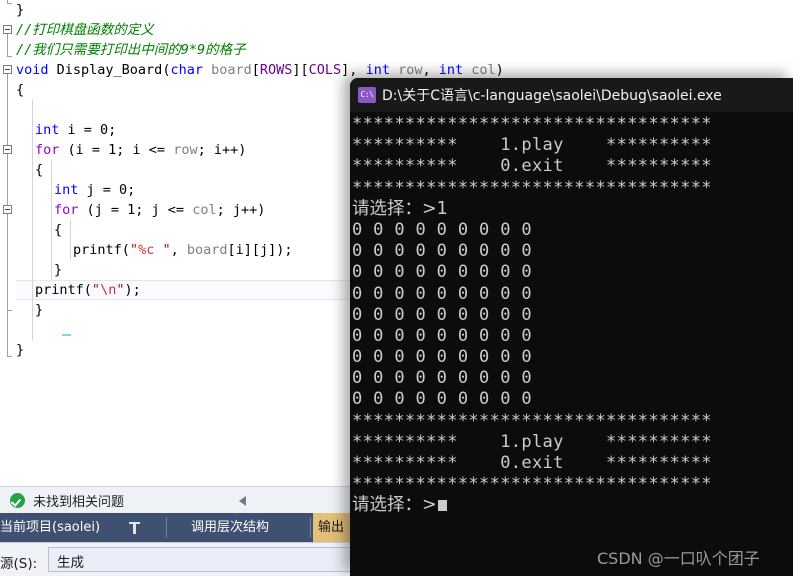  Describe the element at coordinates (222, 150) in the screenshot. I see `code-token: ; i++)` at that location.